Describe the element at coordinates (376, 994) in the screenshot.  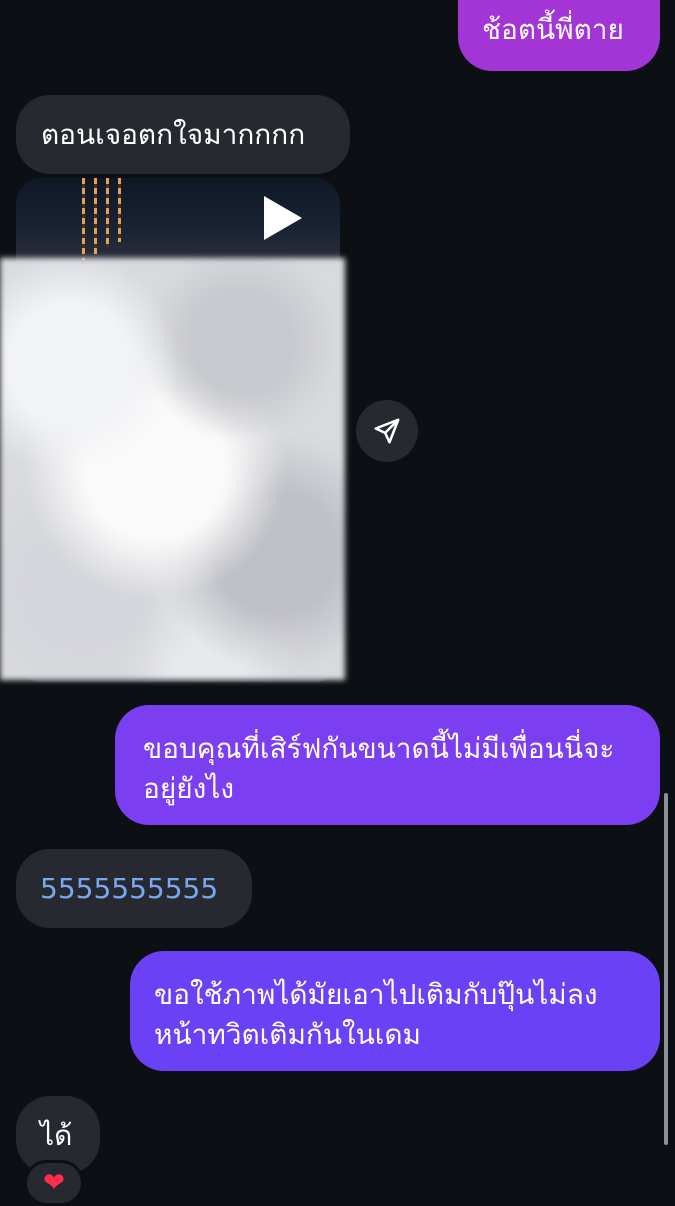
I see `message-text-line: ขอใช้ภาพได้มัยเอาไปเติมกับปุ๊นไม่ลง` at that location.